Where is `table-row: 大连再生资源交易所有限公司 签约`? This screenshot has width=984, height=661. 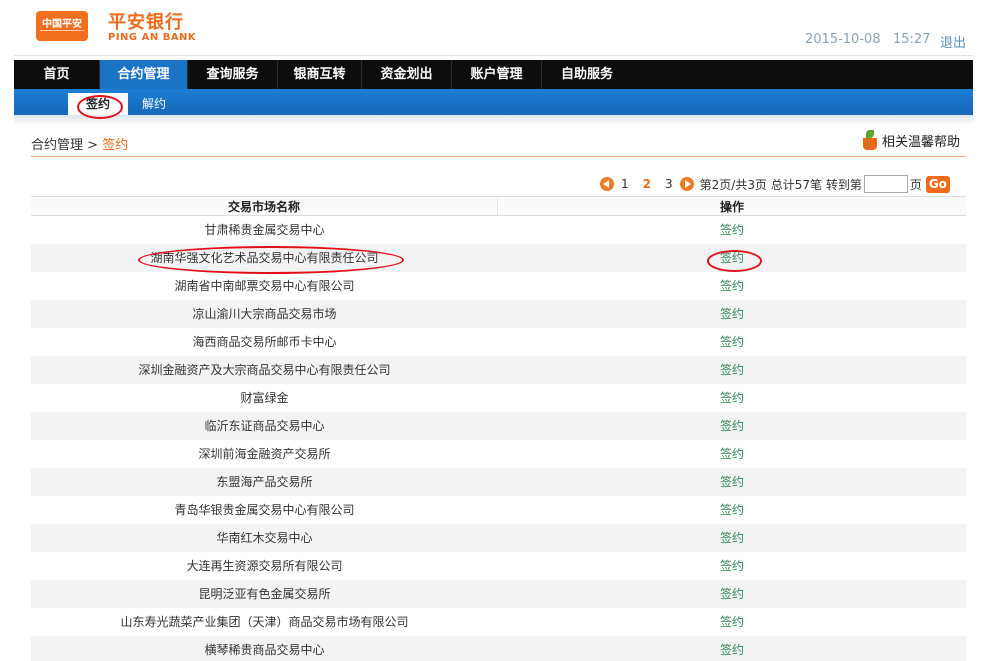
table-row: 大连再生资源交易所有限公司 签约 is located at coordinates (498, 566).